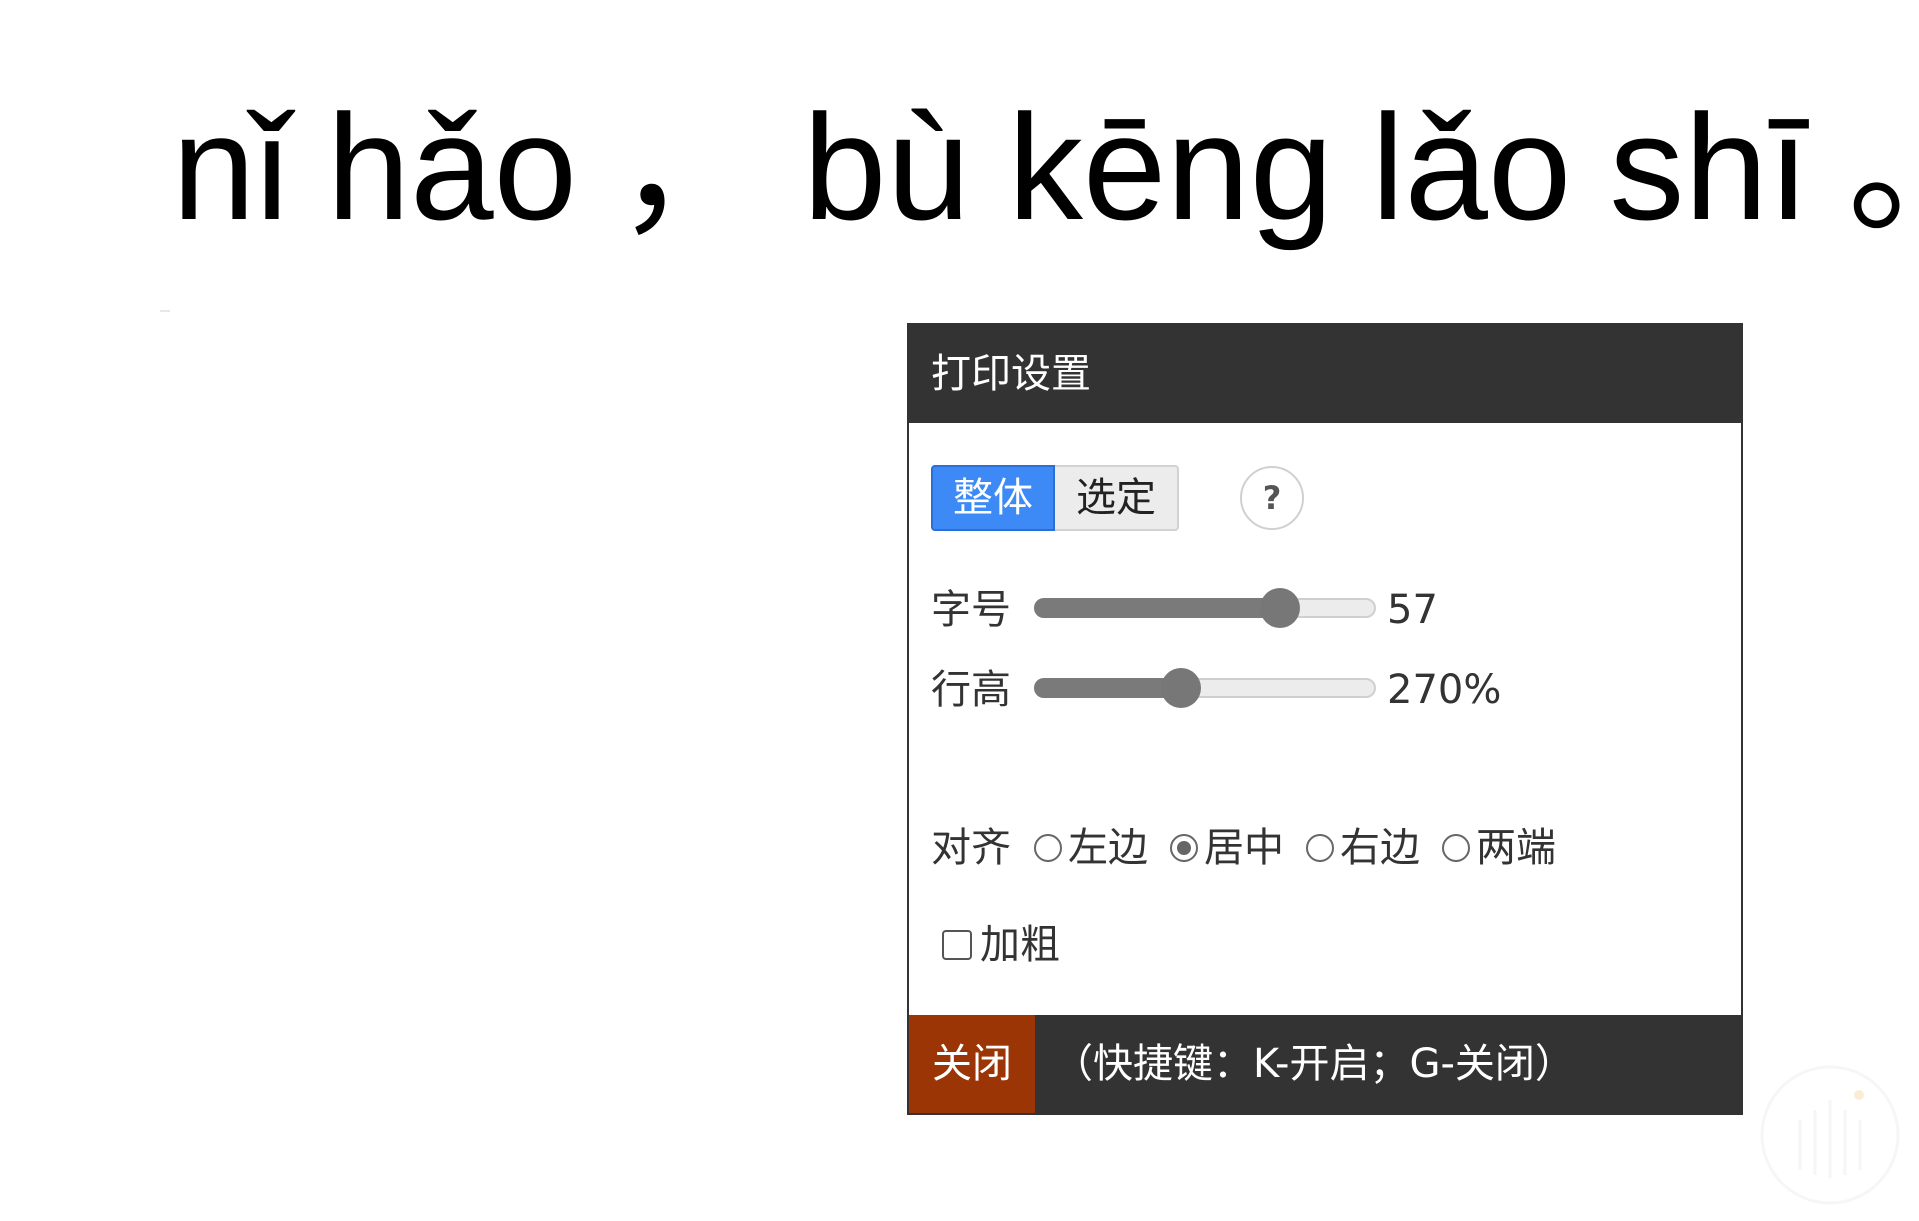 The image size is (1919, 1221). Describe the element at coordinates (971, 690) in the screenshot. I see `line-height-label: 行高` at that location.